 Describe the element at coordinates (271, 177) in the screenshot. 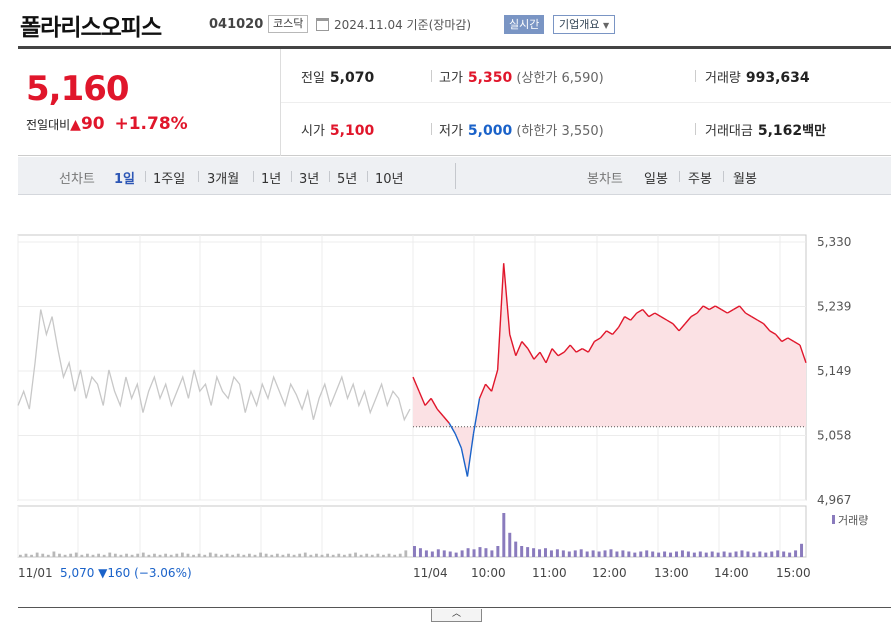

I see `tab-1y: 1년` at that location.